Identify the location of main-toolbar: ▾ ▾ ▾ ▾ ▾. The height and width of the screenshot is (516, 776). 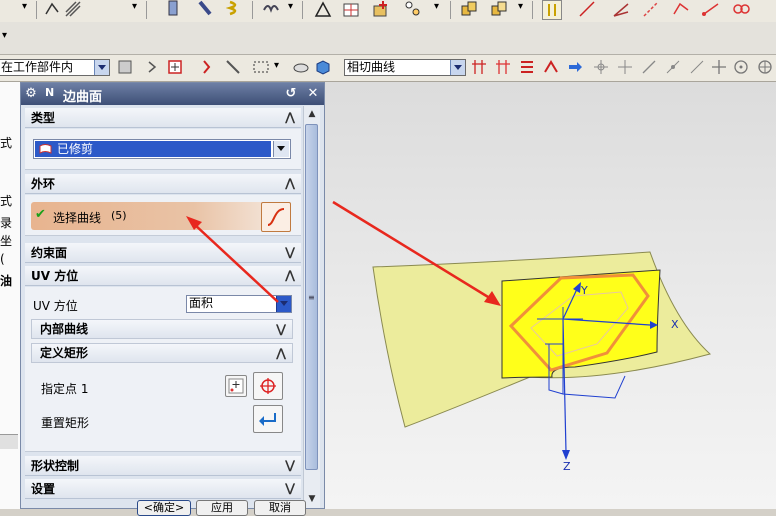
(388, 11).